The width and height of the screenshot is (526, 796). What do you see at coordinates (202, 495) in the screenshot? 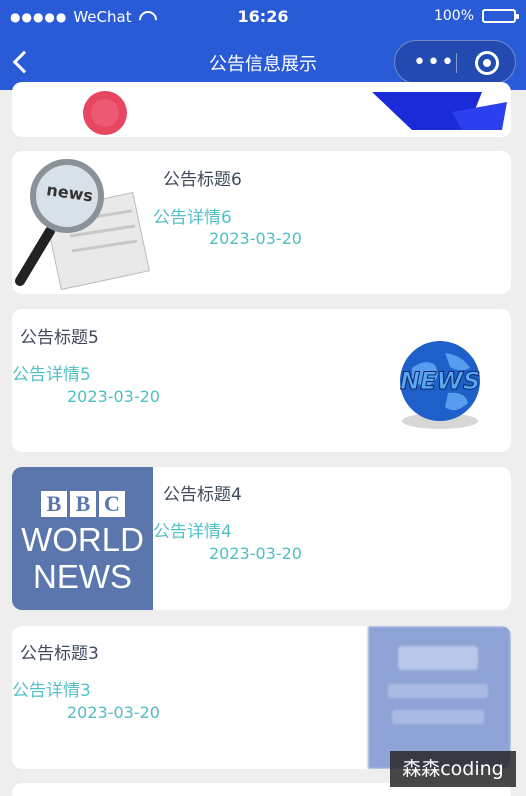
I see `item-title: 公告标题4` at bounding box center [202, 495].